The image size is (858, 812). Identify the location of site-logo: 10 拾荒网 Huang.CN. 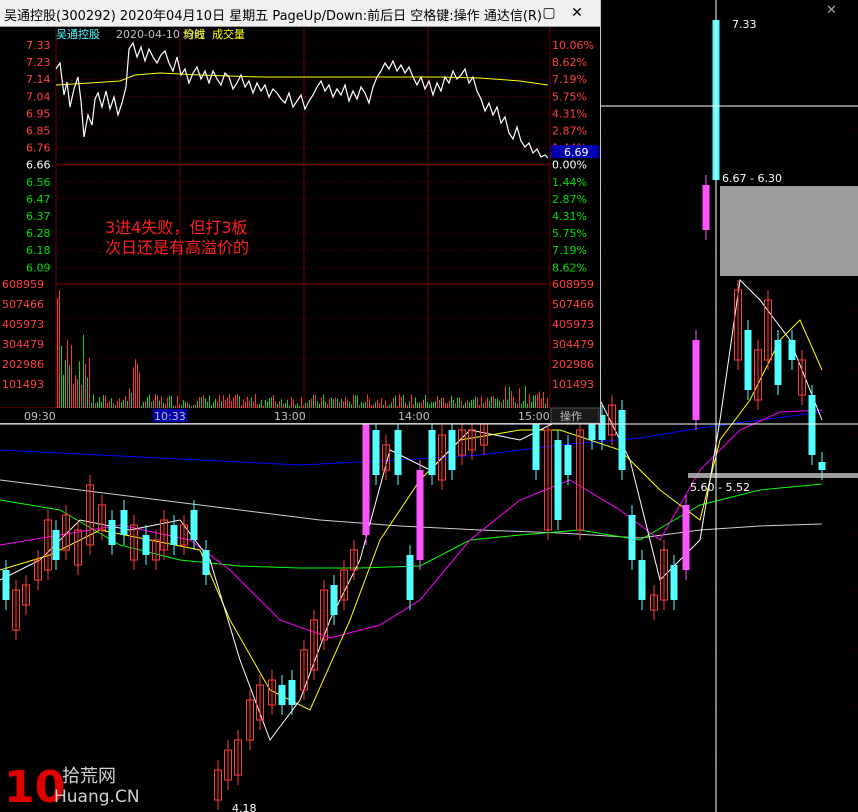
(72, 786).